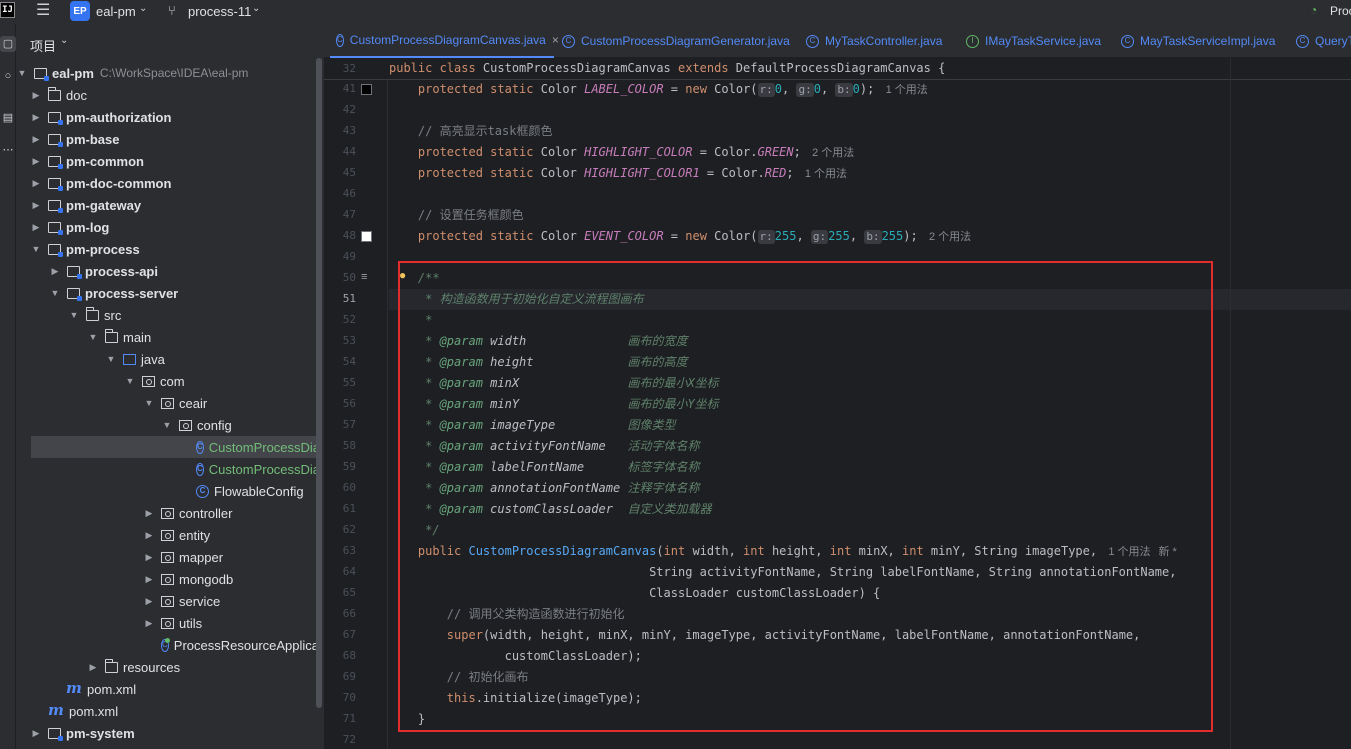 The width and height of the screenshot is (1351, 749). I want to click on tree-item-pom-server: m pom.xml, so click(166, 689).